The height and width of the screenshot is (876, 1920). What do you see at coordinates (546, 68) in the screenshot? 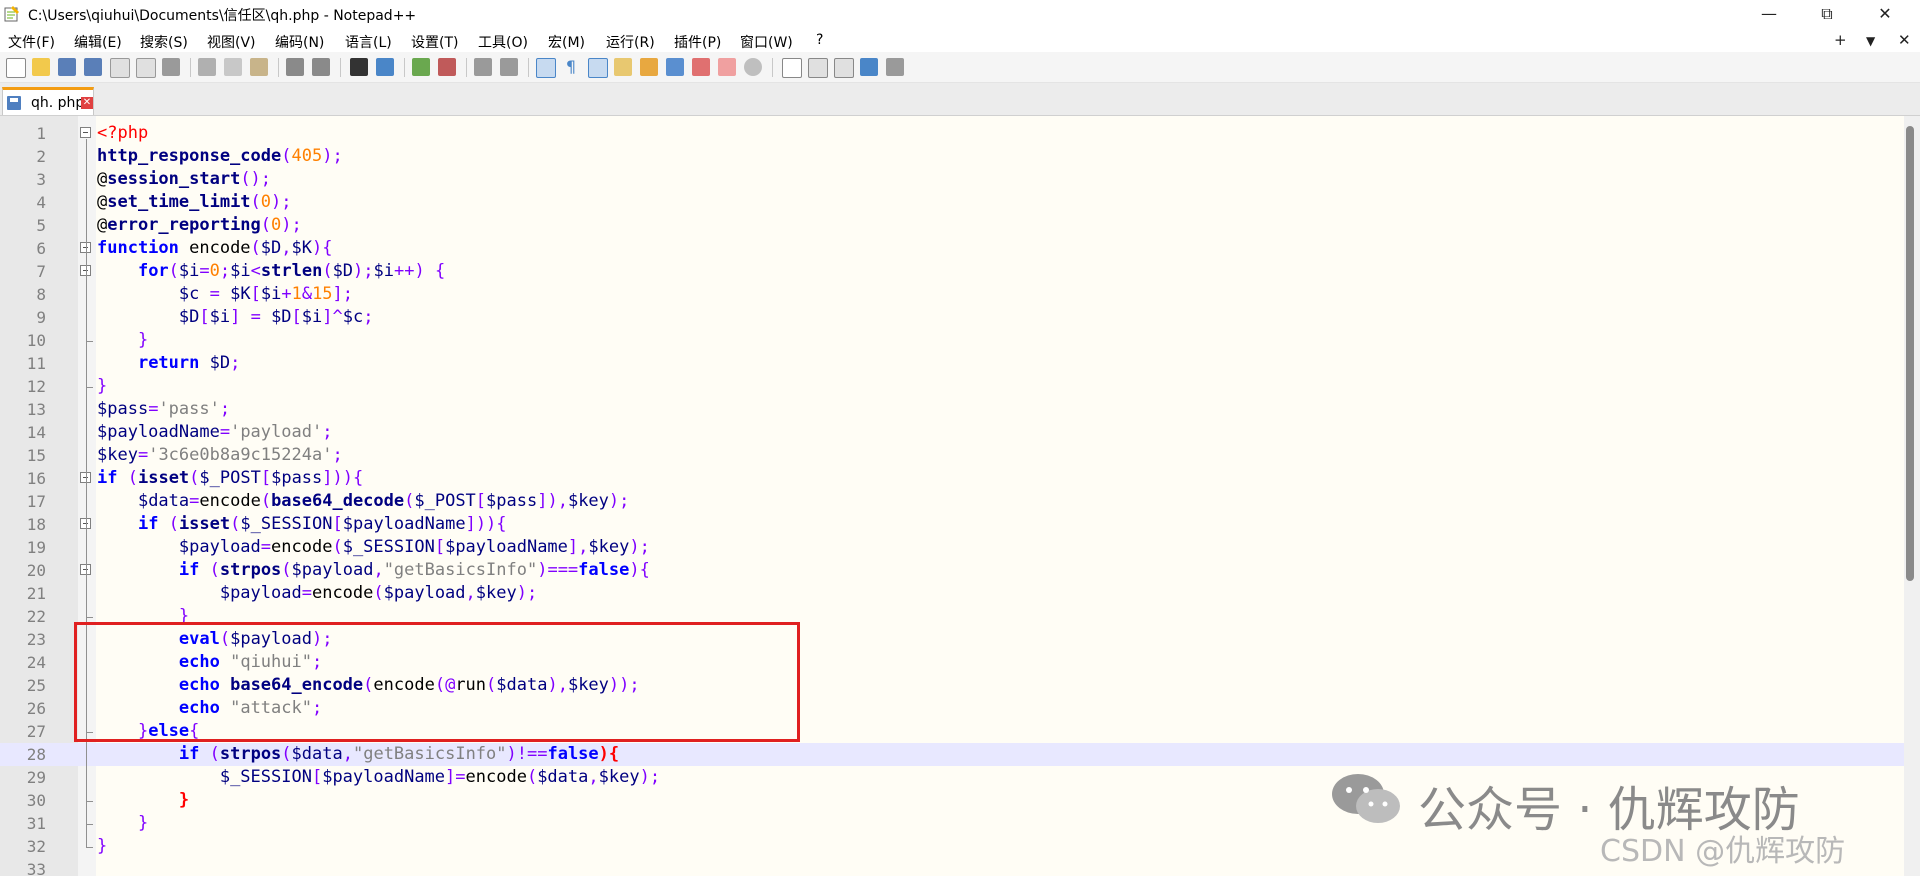
I see `word-wrap-icon` at bounding box center [546, 68].